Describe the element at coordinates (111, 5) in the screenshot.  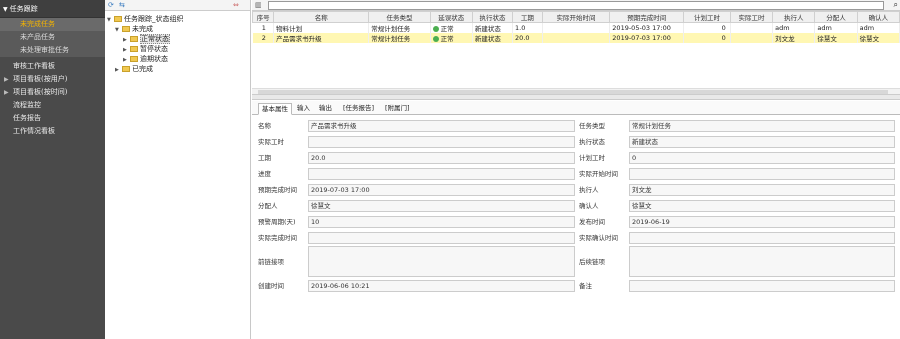
I see `refresh-icon: ⟳` at that location.